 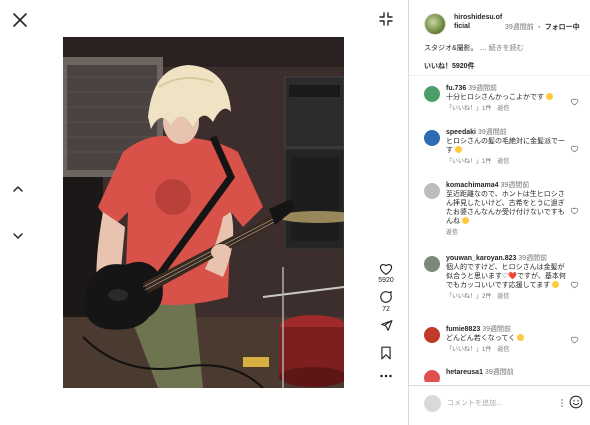 I want to click on comment-user: komachimama4, so click(x=472, y=185).